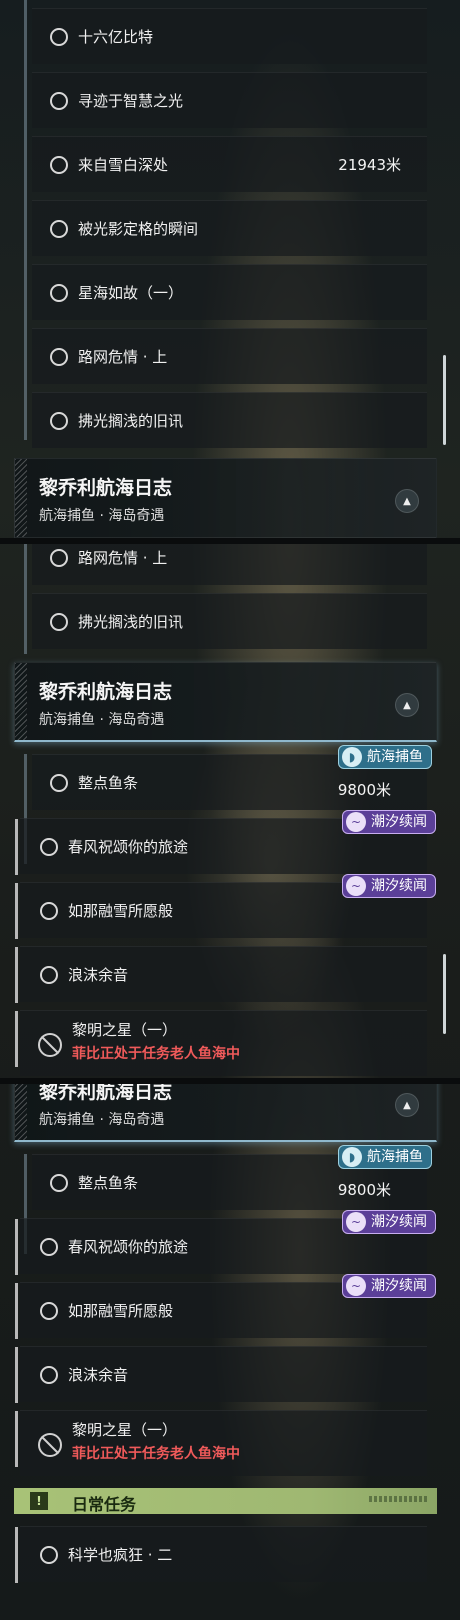  Describe the element at coordinates (229, 164) in the screenshot. I see `quest-item: 来自雪白深处 21943米` at that location.